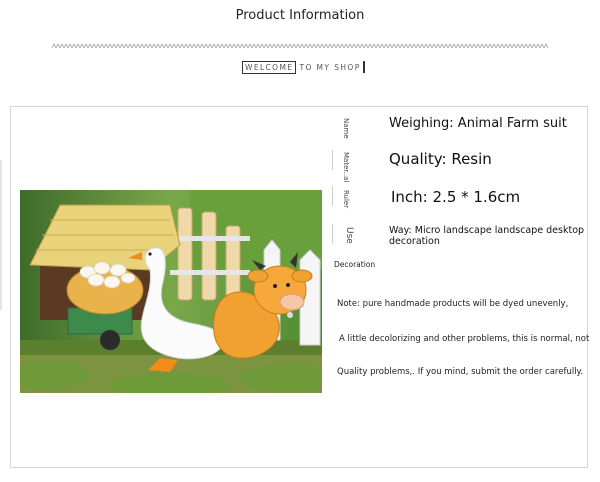 Image resolution: width=600 pixels, height=482 pixels. I want to click on welcome-banner: WELCOME TO MY SHOP, so click(303, 67).